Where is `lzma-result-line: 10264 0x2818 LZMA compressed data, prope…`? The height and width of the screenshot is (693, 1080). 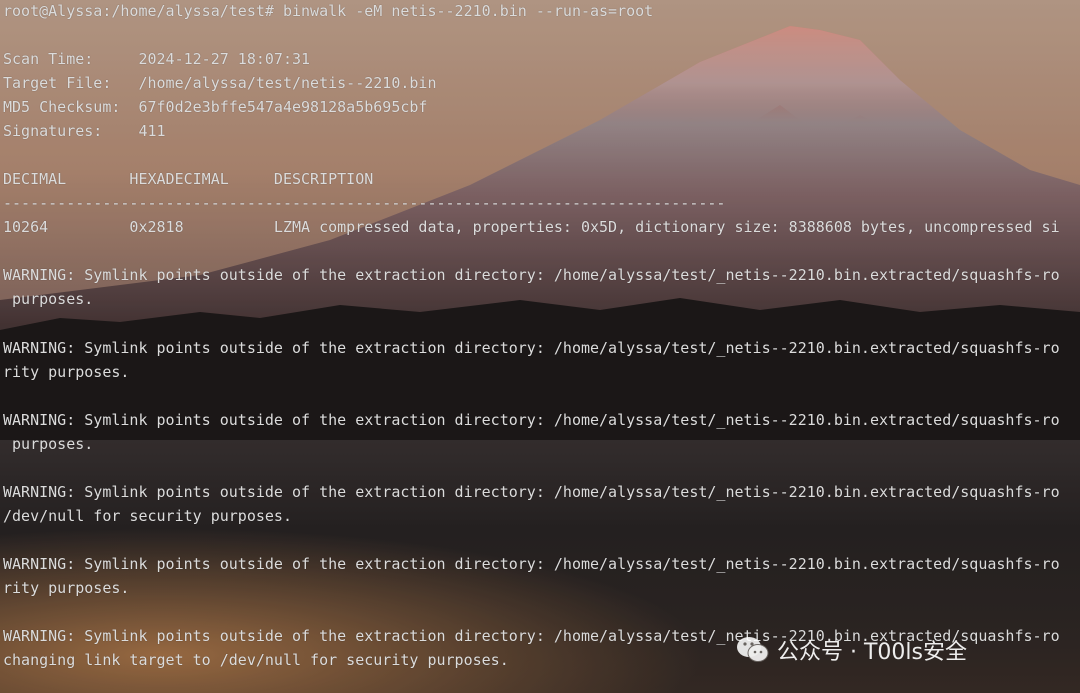 lzma-result-line: 10264 0x2818 LZMA compressed data, prope… is located at coordinates (531, 227).